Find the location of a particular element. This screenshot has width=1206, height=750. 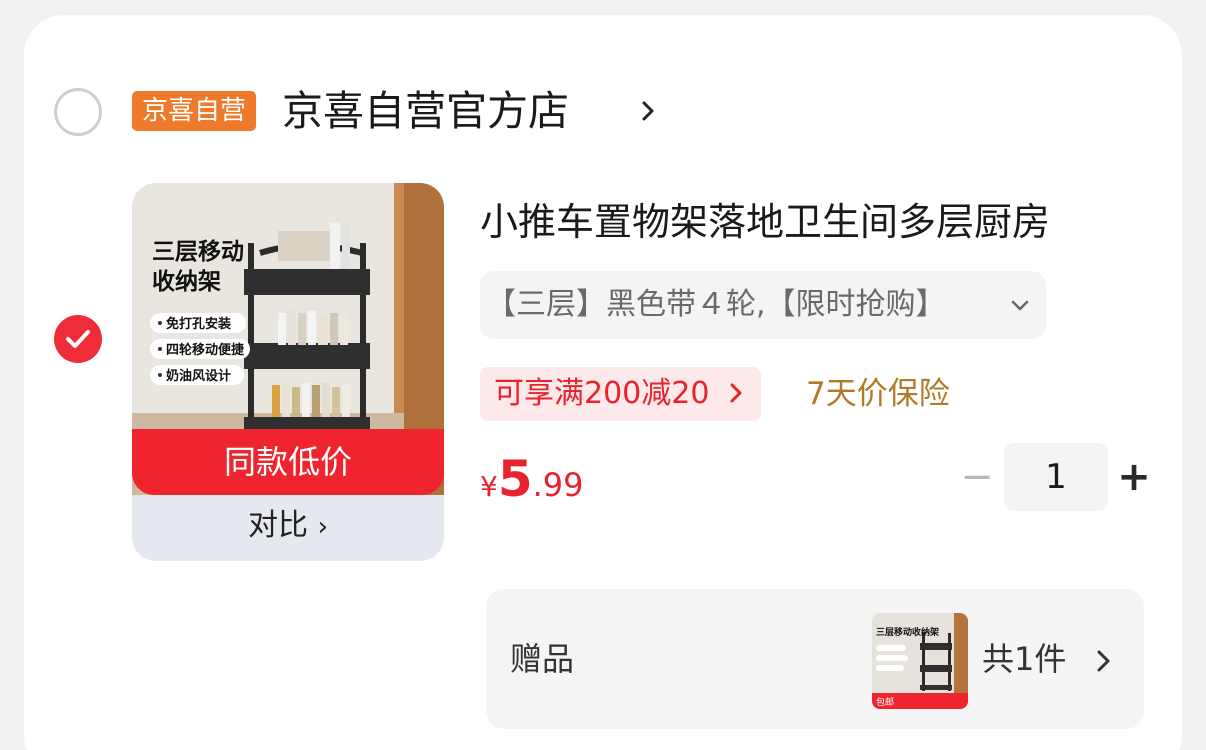

product-image: 三层移动 收纳架 免打孔安装 四轮移动便捷 奶油风设计 同款低价 对比 › is located at coordinates (288, 372).